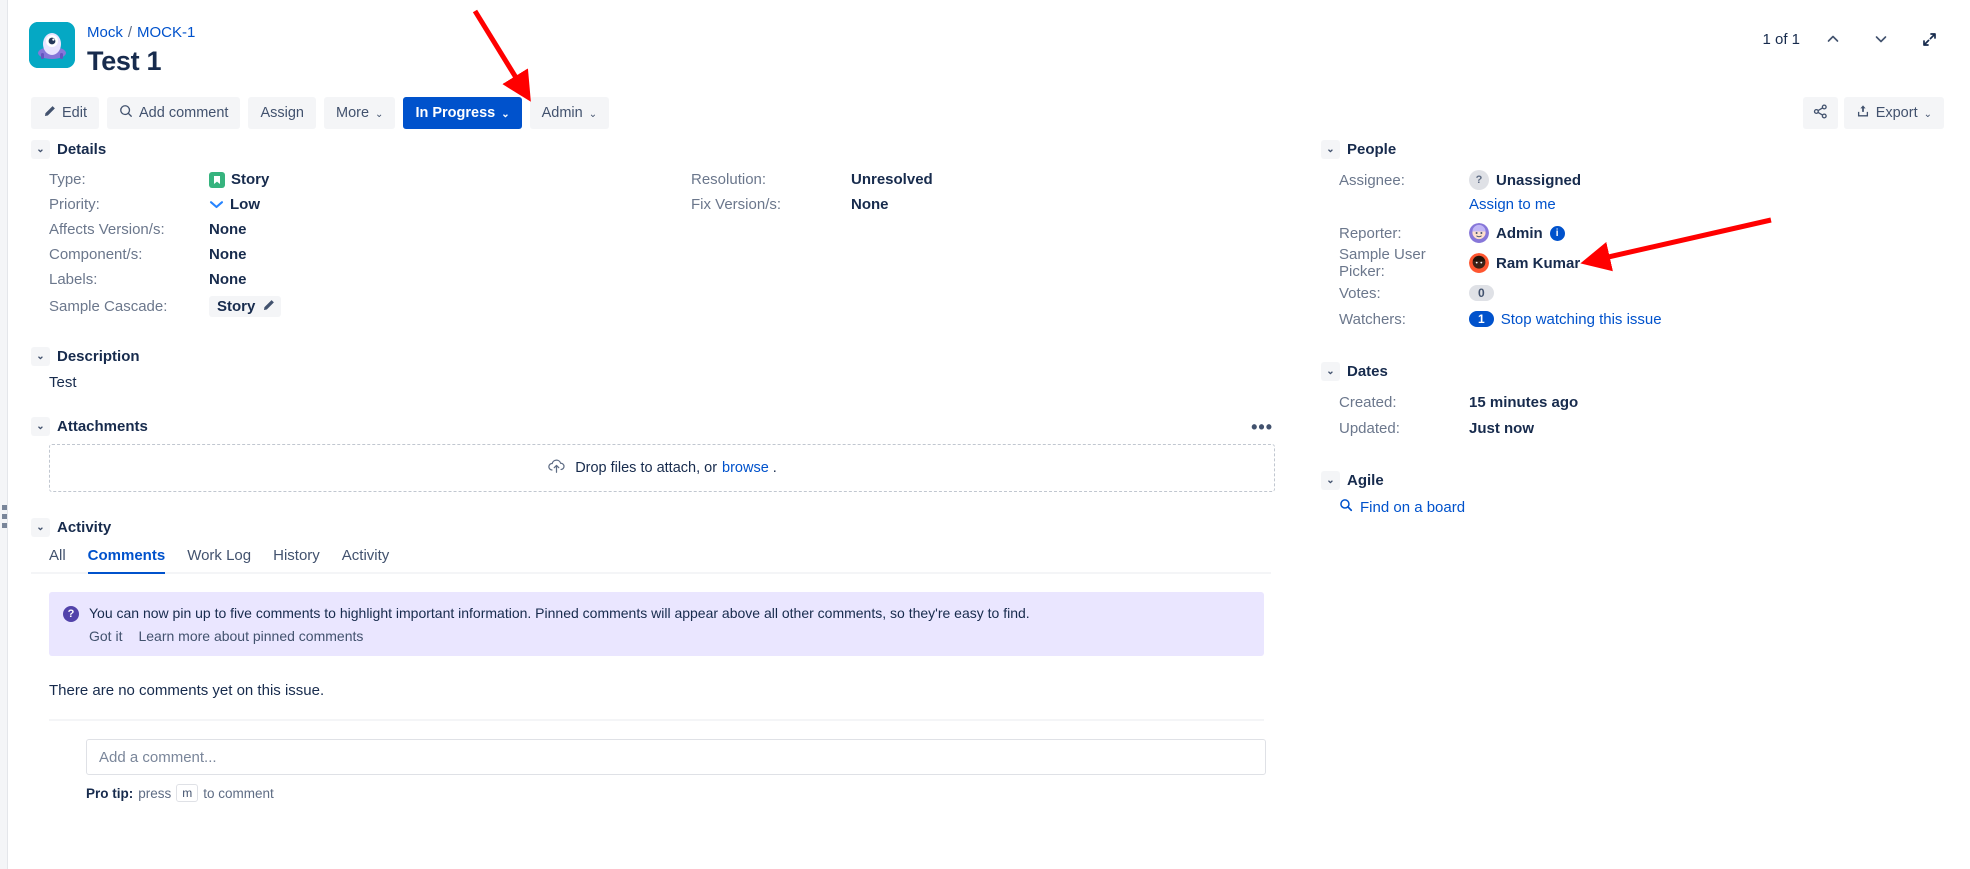 The width and height of the screenshot is (1970, 869). Describe the element at coordinates (187, 690) in the screenshot. I see `no-comments-message: There are no comments yet on this issue.` at that location.